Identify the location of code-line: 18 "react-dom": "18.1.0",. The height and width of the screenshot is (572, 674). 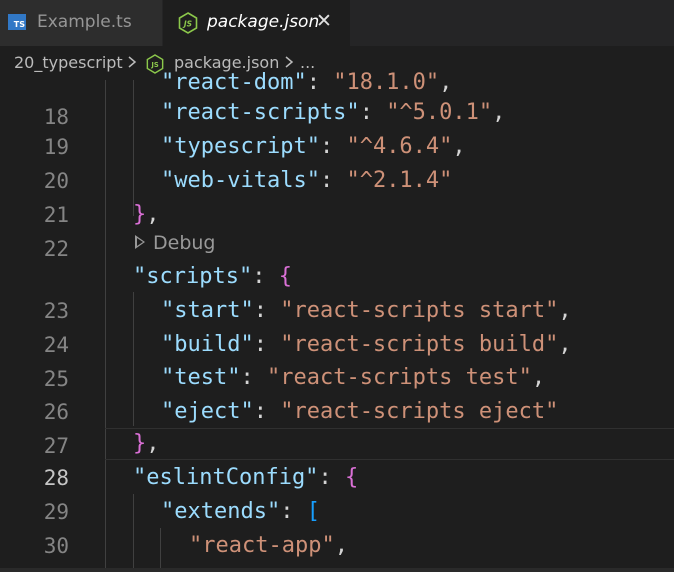
(337, 97).